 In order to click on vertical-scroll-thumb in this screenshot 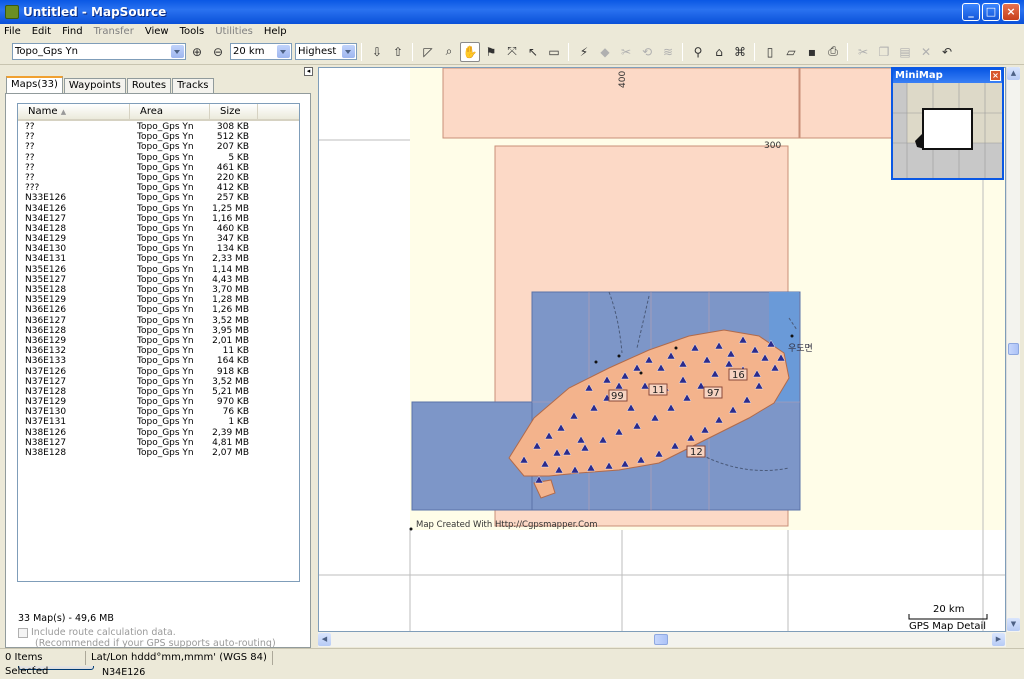, I will do `click(1013, 349)`.